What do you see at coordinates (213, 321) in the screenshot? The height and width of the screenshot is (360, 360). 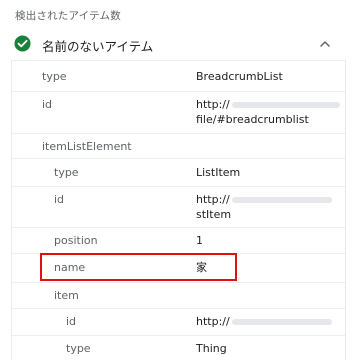 I see `row-value: http://` at bounding box center [213, 321].